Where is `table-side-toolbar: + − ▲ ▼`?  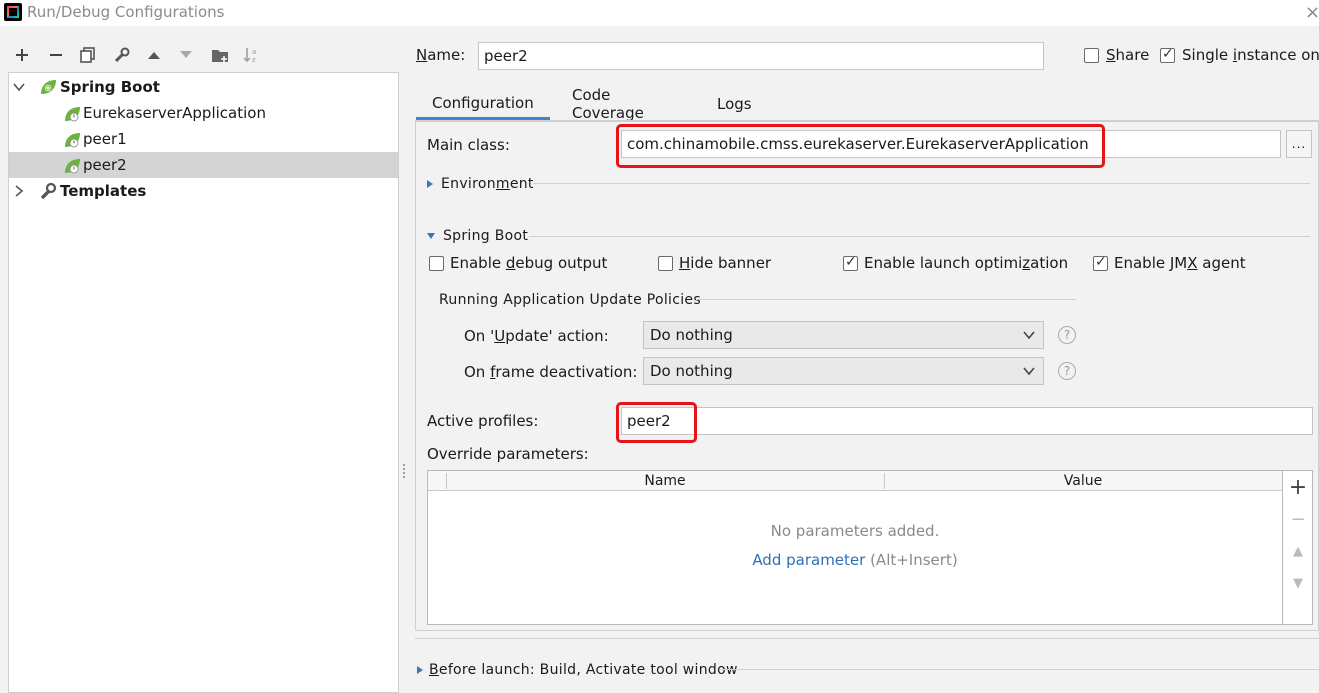 table-side-toolbar: + − ▲ ▼ is located at coordinates (1298, 547).